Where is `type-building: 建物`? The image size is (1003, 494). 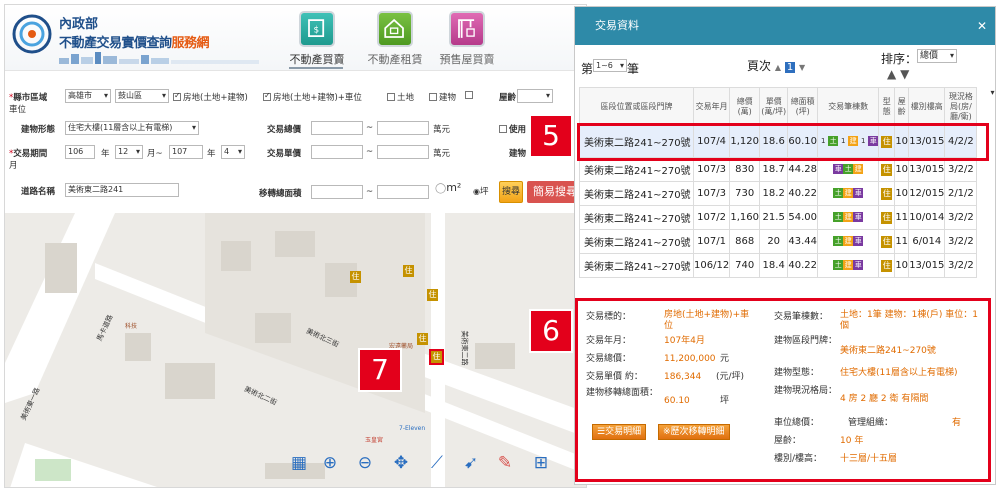 type-building: 建物 is located at coordinates (442, 97).